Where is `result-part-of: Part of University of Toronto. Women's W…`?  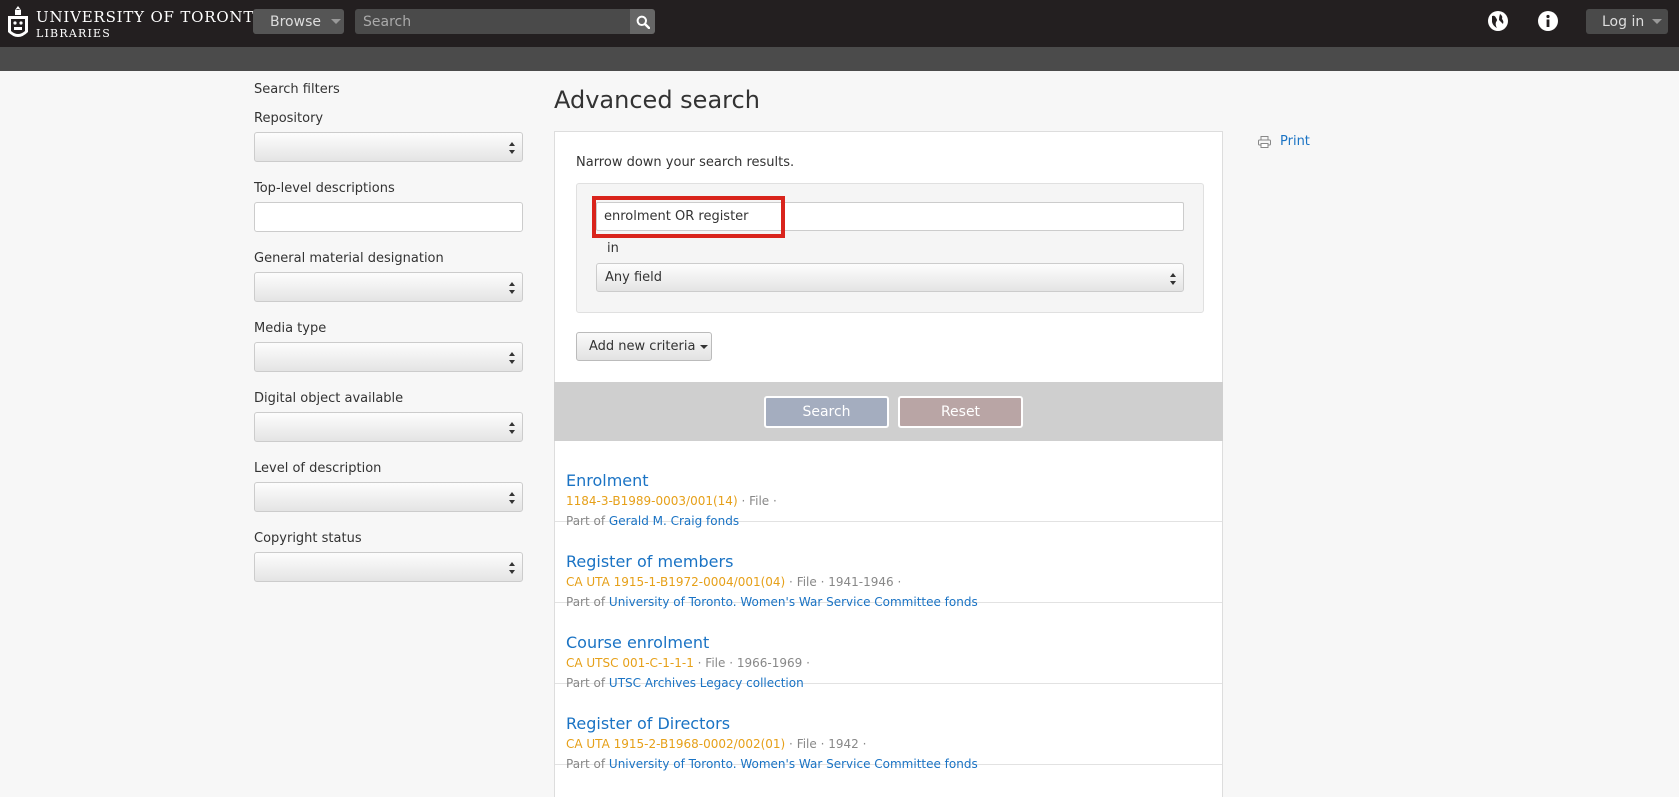 result-part-of: Part of University of Toronto. Women's W… is located at coordinates (772, 764).